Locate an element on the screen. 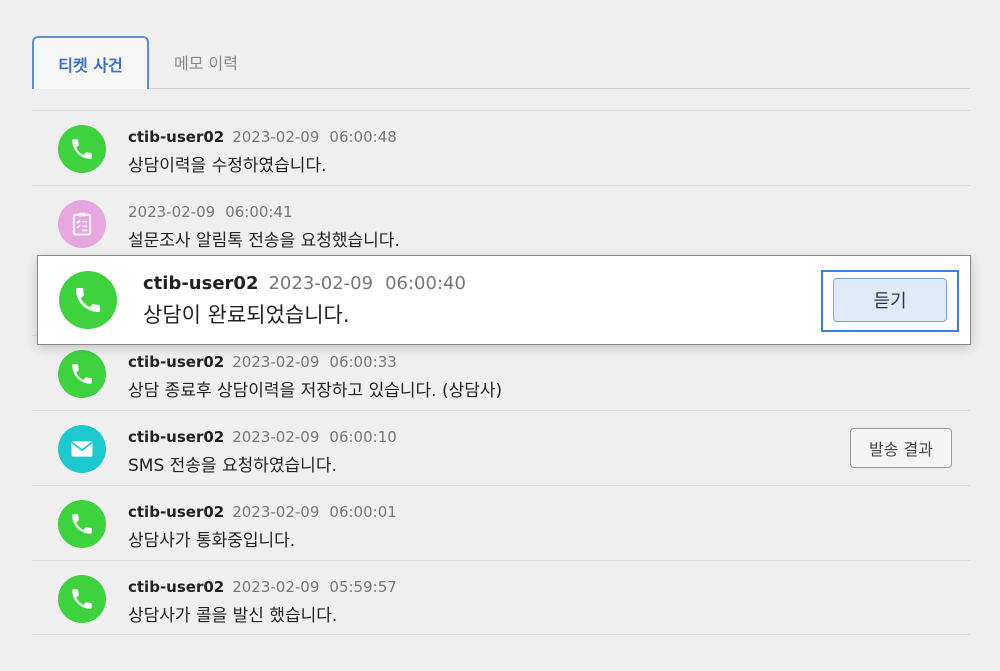 This screenshot has width=1000, height=671. item-meta: ctib-user02 2023-02-09 05:59:57 is located at coordinates (262, 587).